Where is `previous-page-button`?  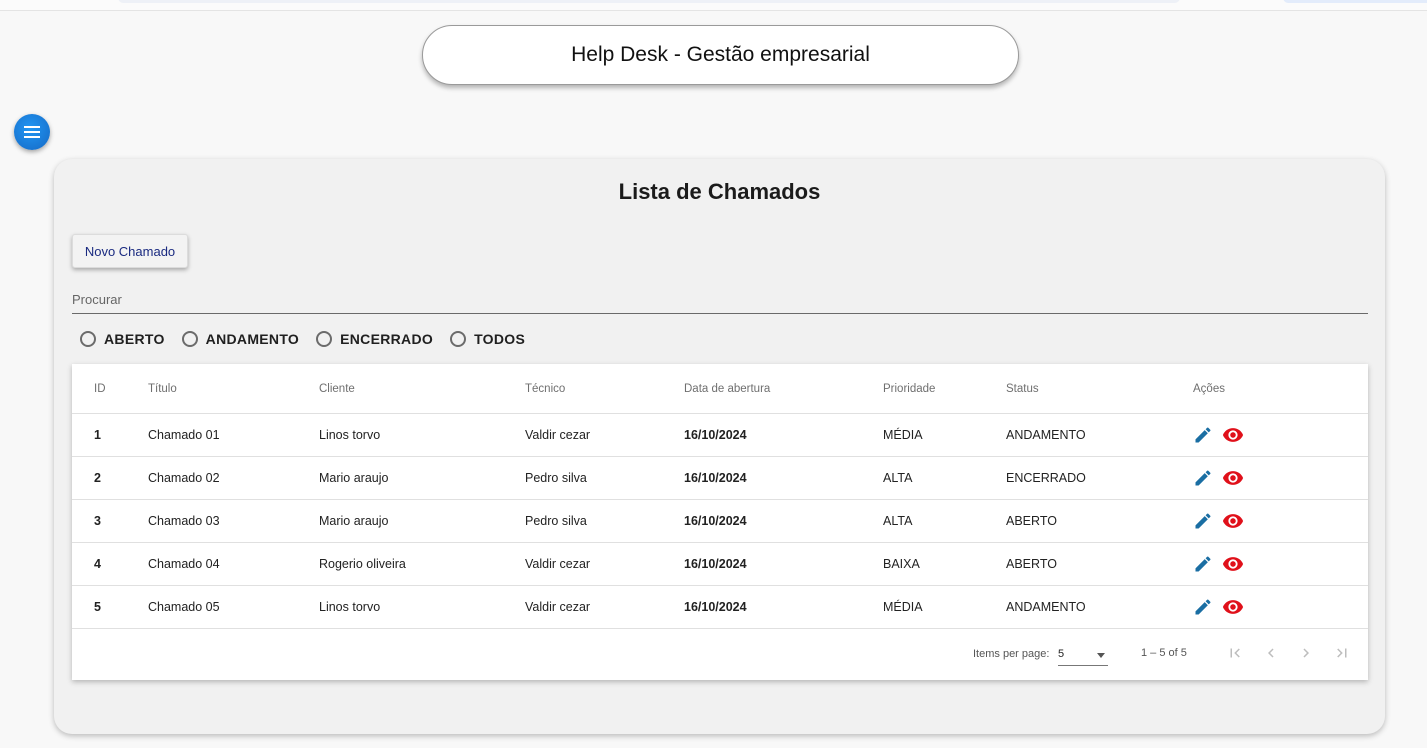 previous-page-button is located at coordinates (1271, 654).